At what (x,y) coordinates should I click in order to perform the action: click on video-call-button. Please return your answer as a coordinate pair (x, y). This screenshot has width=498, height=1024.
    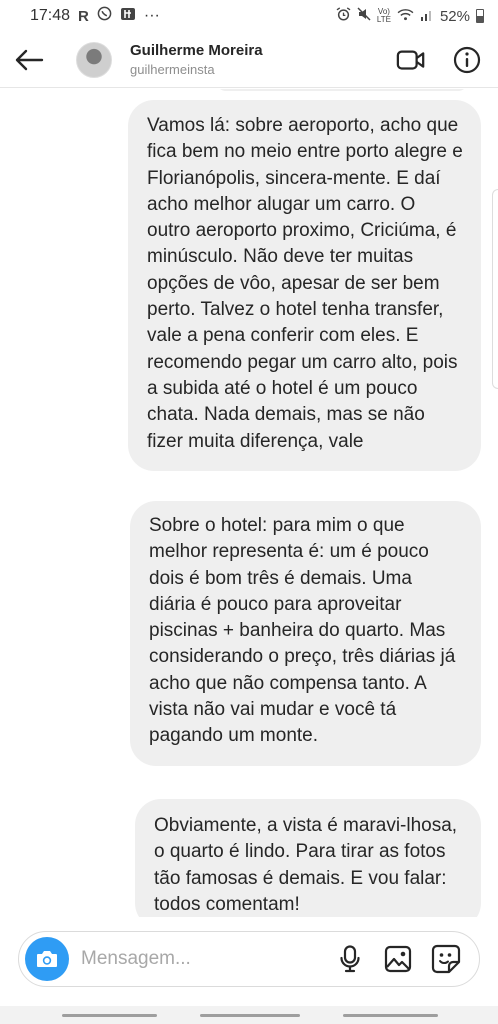
    Looking at the image, I should click on (411, 60).